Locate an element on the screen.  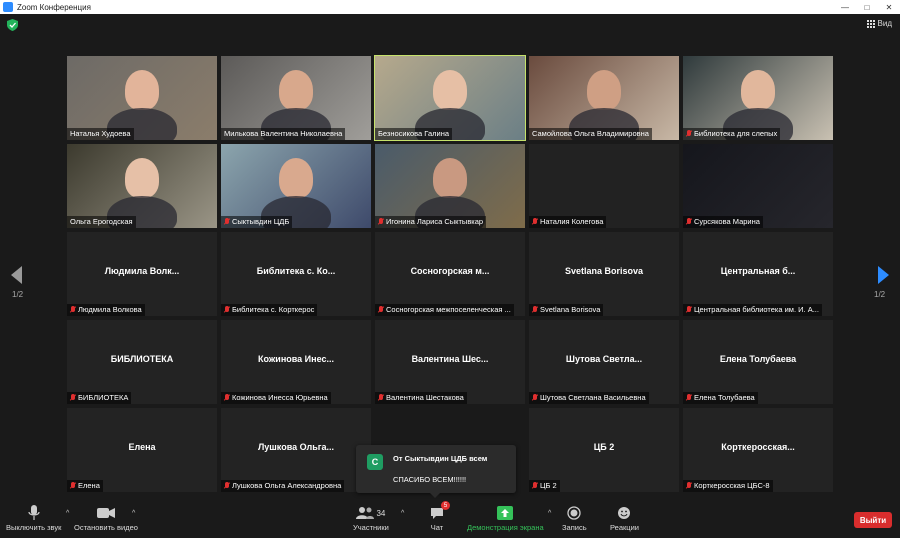
participant-name-text: Наталия Колегова is located at coordinates (572, 221).